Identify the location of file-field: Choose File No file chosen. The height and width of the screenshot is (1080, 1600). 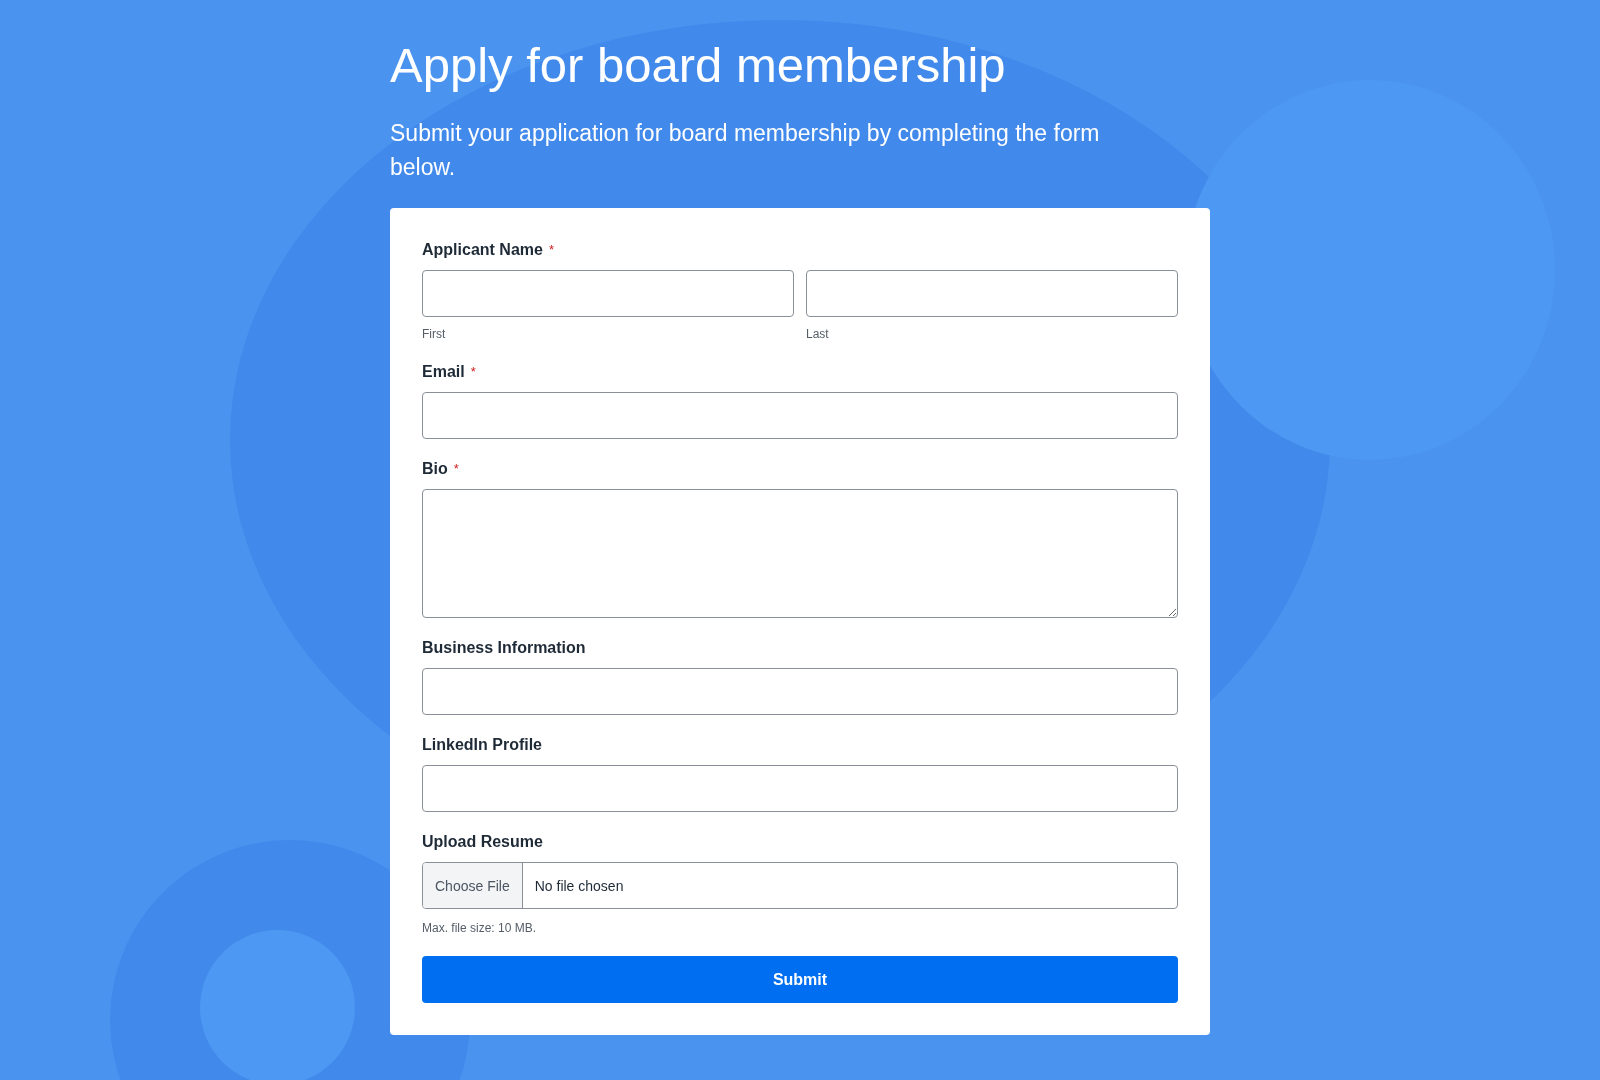
(800, 885).